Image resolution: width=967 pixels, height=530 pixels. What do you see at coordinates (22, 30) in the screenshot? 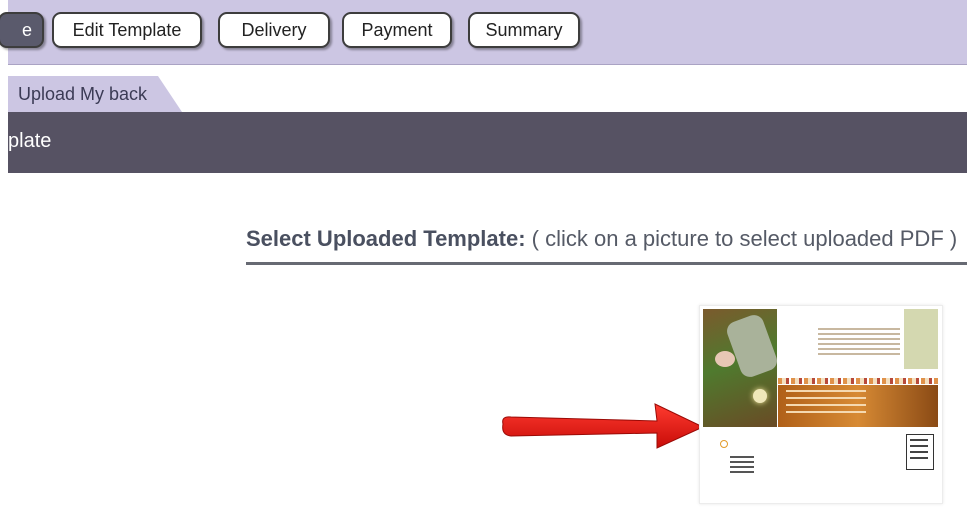
I see `previous-step-button: e` at bounding box center [22, 30].